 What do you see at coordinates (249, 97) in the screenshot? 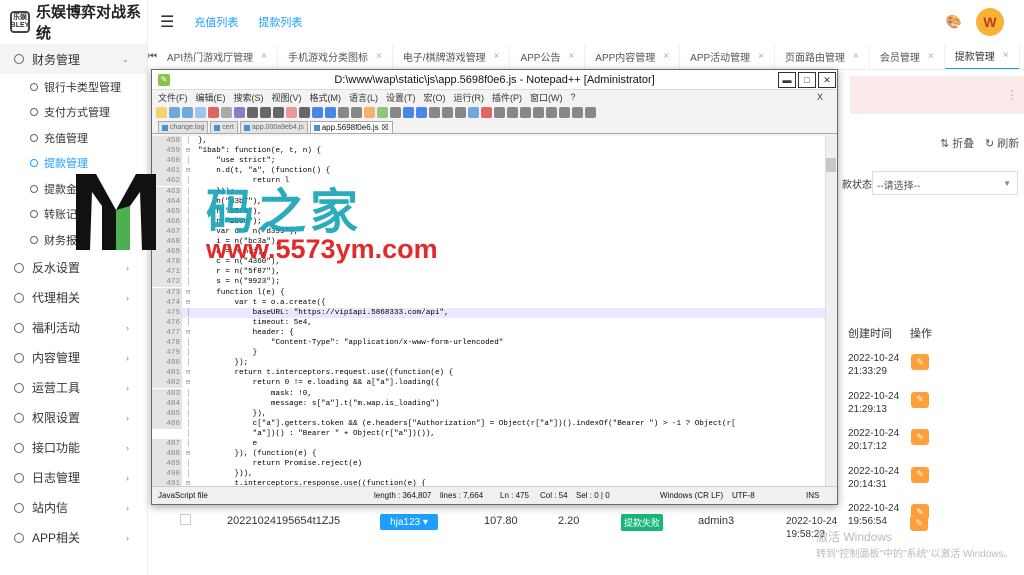
I see `notepad-menu-item: 搜索(S)` at bounding box center [249, 97].